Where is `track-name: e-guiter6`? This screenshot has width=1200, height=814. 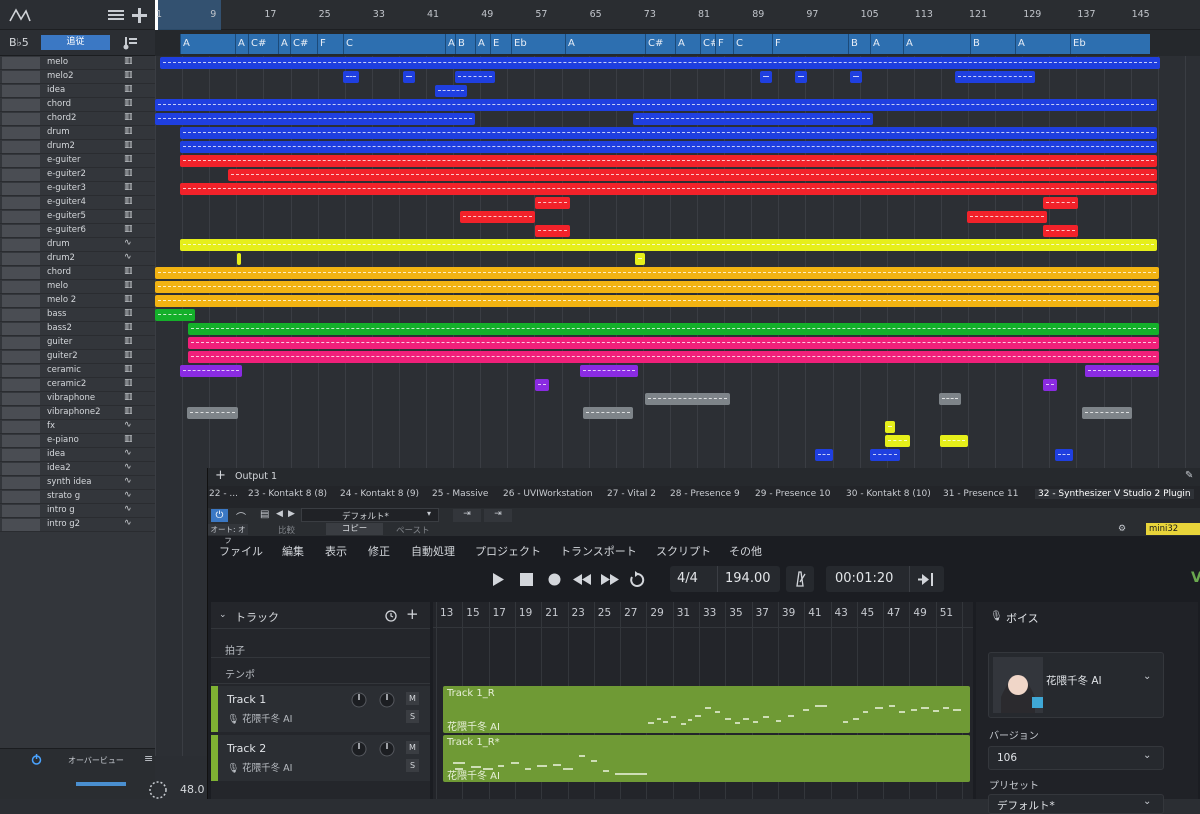
track-name: e-guiter6 is located at coordinates (66, 230).